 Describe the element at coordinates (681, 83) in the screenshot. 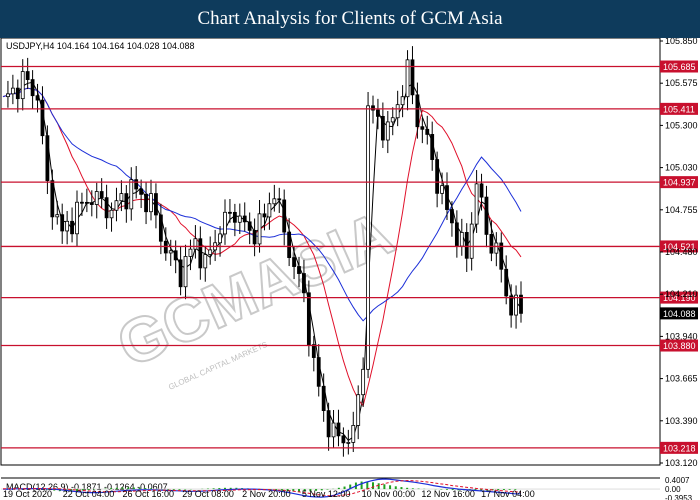

I see `price-axis-tick-label: 105.575` at that location.